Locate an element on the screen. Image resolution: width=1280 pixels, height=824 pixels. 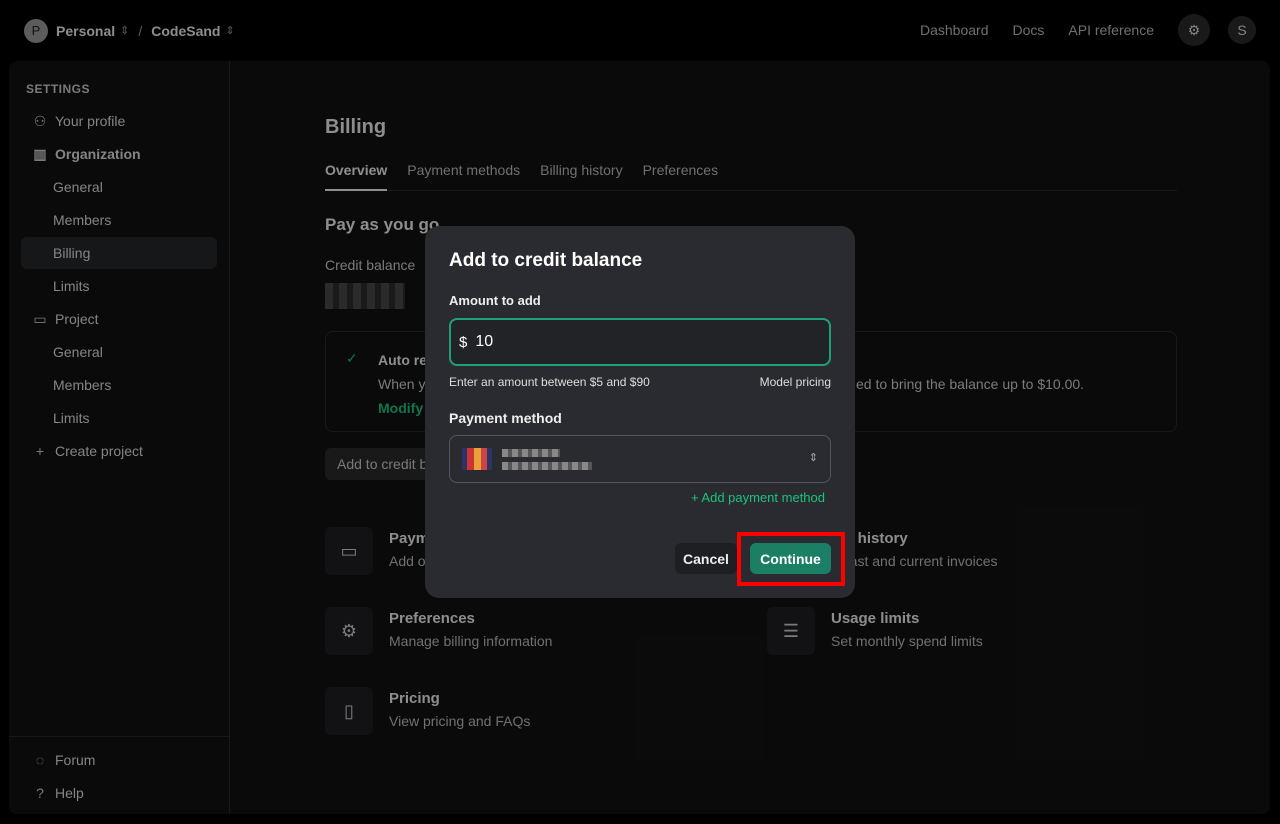
card-number-redacted is located at coordinates (547, 466).